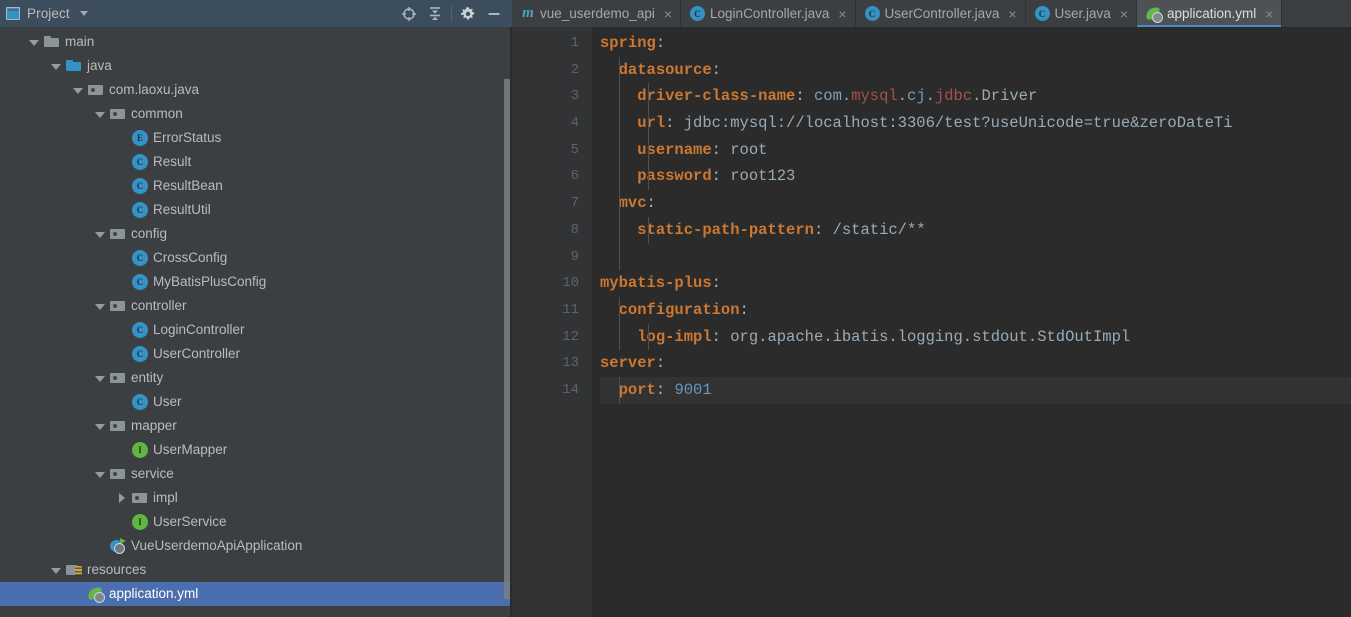  I want to click on tree-item-userservice: I UserService, so click(256, 522).